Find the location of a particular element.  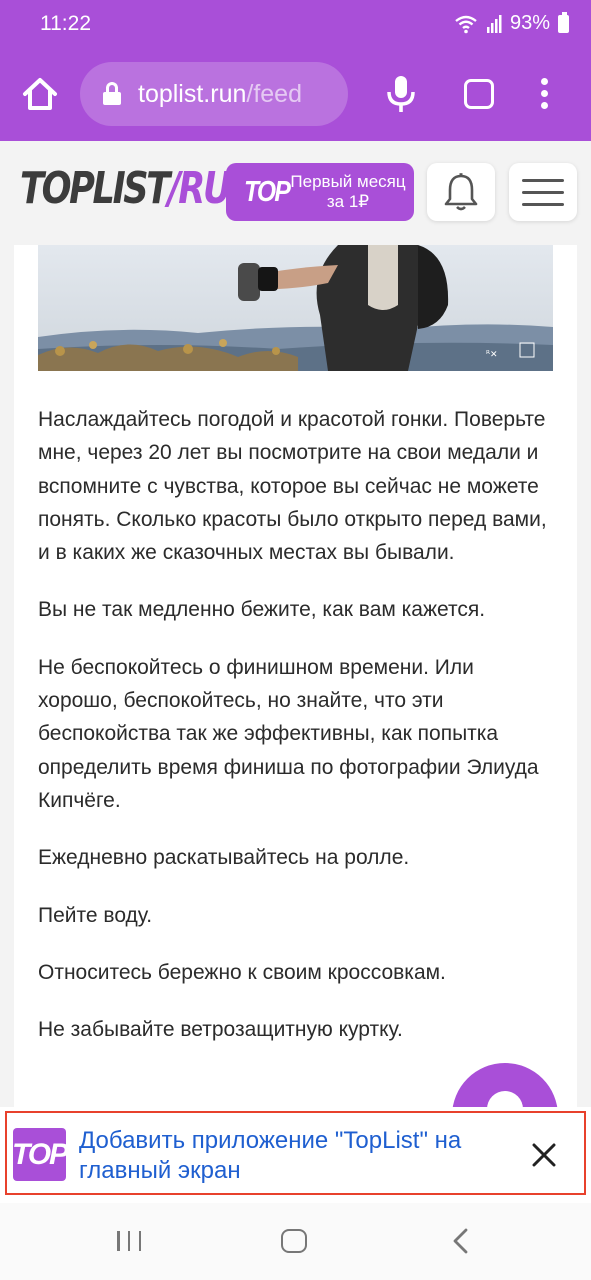

promo-logo: TOP is located at coordinates (267, 191).